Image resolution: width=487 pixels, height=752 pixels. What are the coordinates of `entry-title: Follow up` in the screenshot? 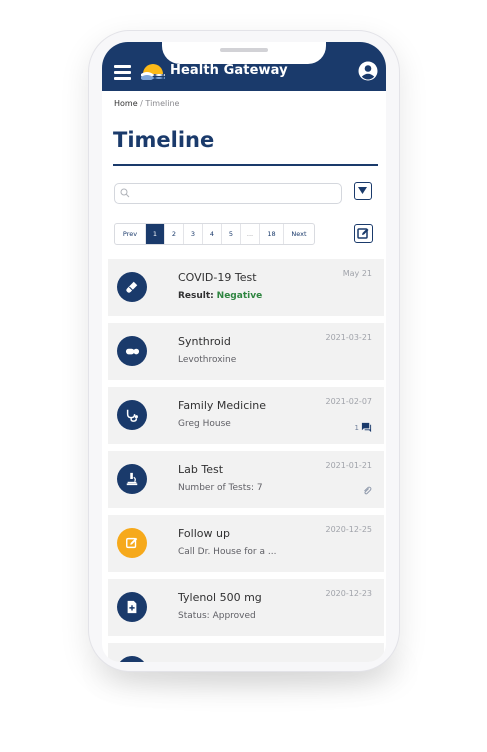 It's located at (204, 533).